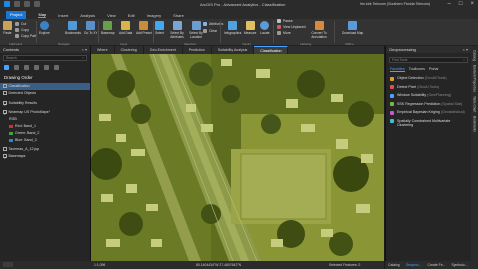 The image size is (478, 269). What do you see at coordinates (428, 104) in the screenshot?
I see `tool-ssk-regression: SSK Regression Prediction (Spatial Stat)` at bounding box center [428, 104].